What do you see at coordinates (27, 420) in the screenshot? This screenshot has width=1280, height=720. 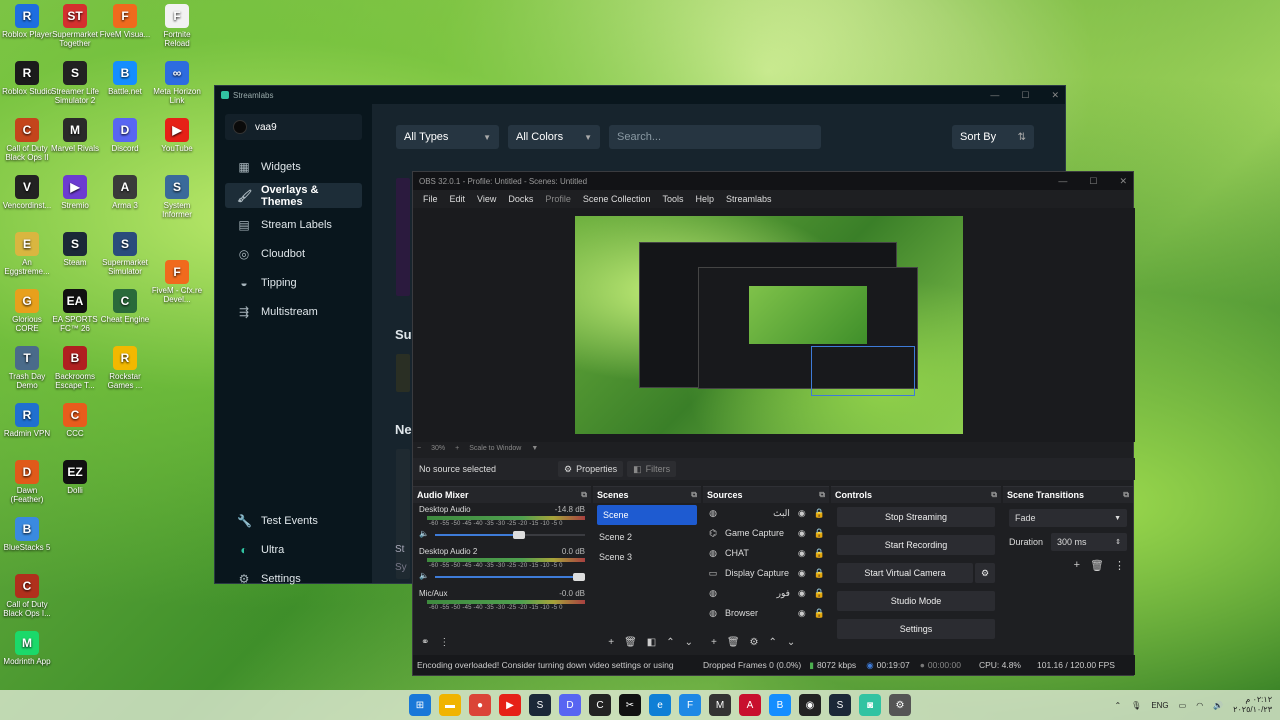 I see `desktop-icon: R Radmin VPN` at bounding box center [27, 420].